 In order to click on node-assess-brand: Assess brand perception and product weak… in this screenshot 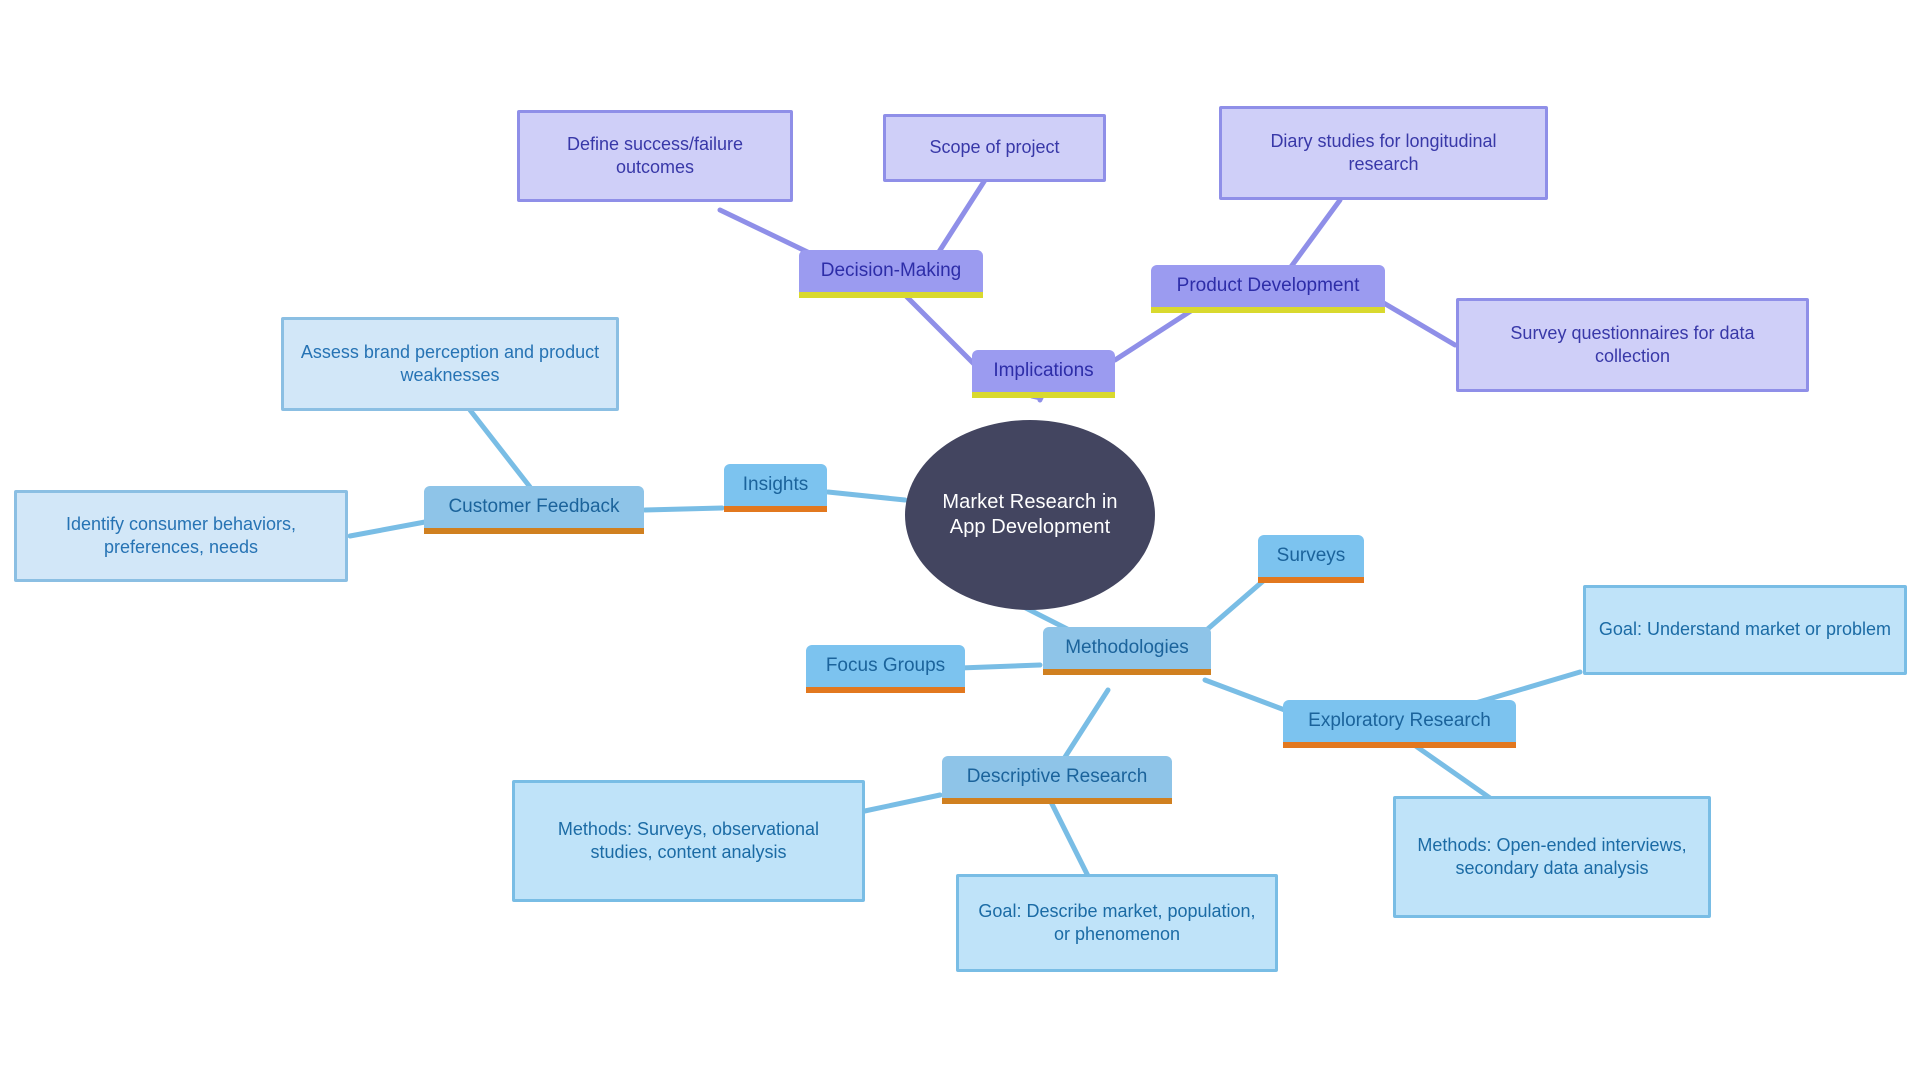, I will do `click(450, 364)`.